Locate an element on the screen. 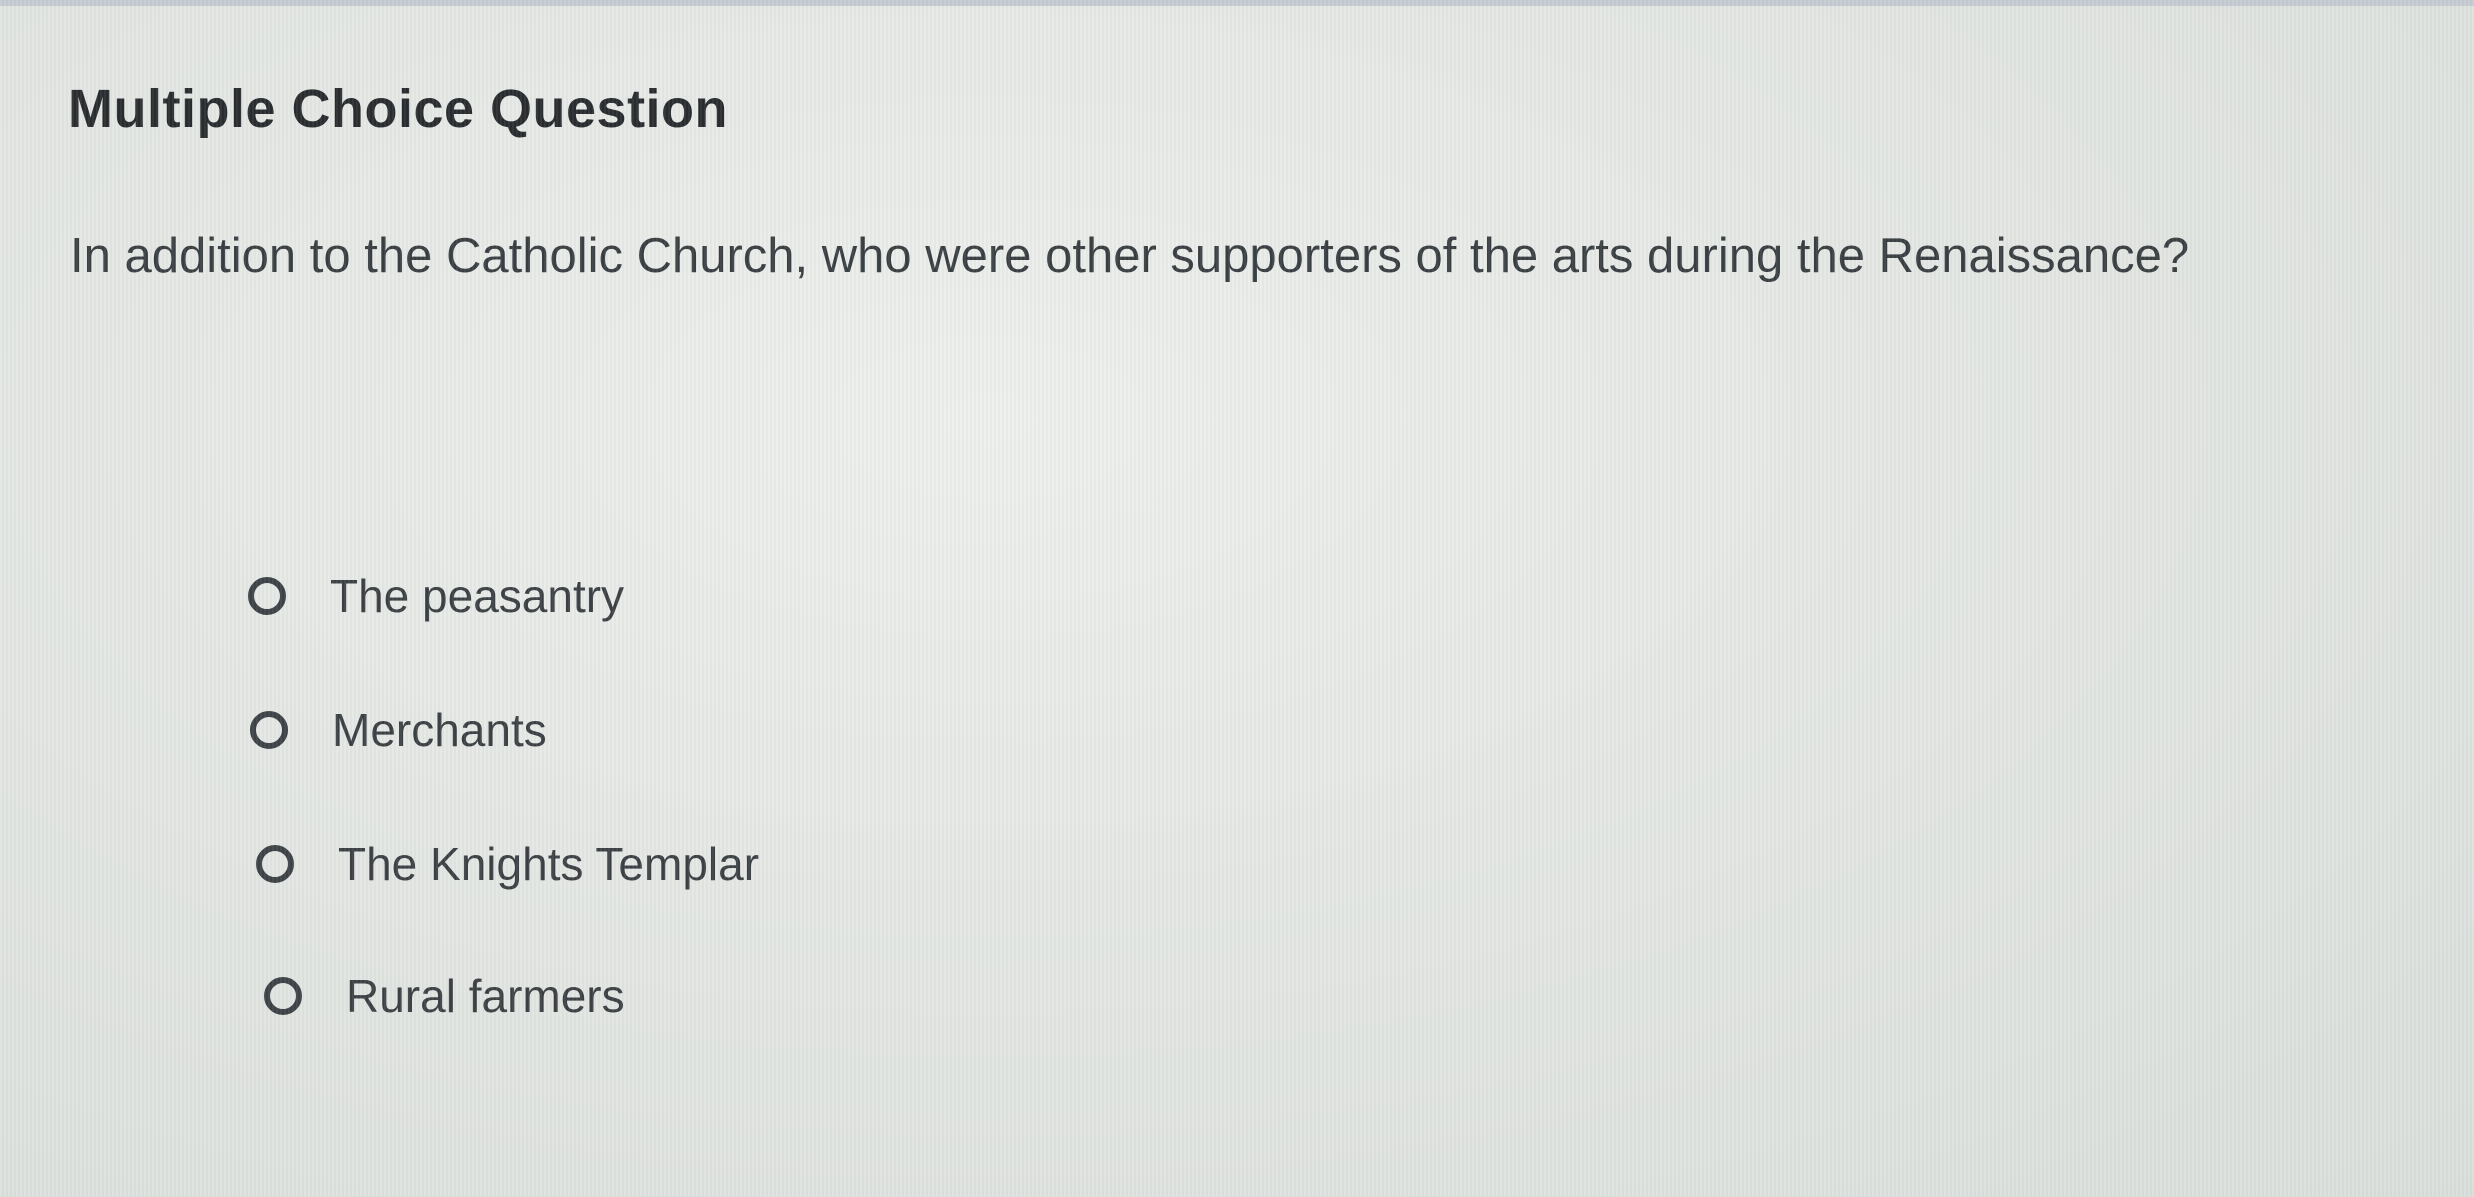  answer-option: Merchants is located at coordinates (398, 730).